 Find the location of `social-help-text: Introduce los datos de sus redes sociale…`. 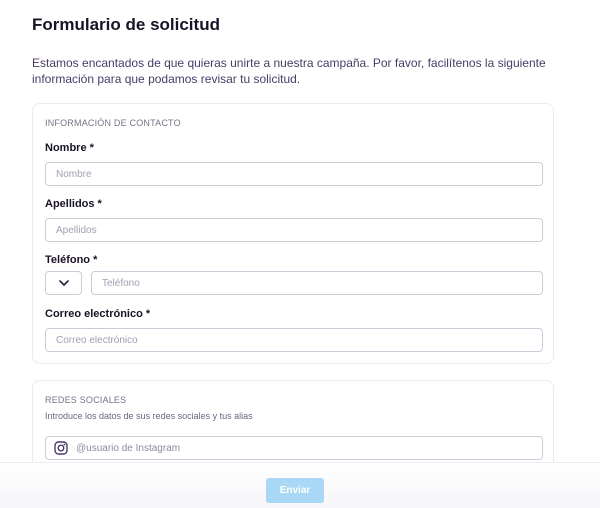

social-help-text: Introduce los datos de sus redes sociale… is located at coordinates (149, 416).